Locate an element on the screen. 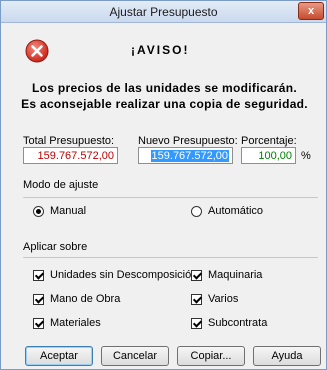 Image resolution: width=327 pixels, height=370 pixels. check-maquinaria: Maquinaria is located at coordinates (226, 275).